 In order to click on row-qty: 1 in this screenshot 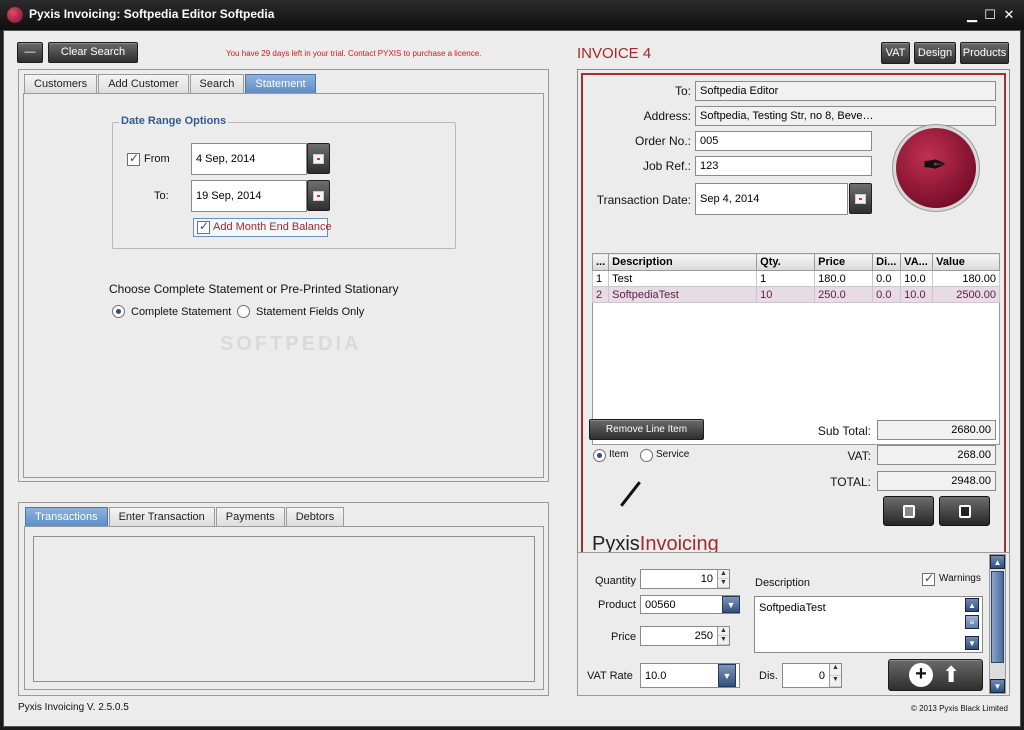, I will do `click(786, 278)`.